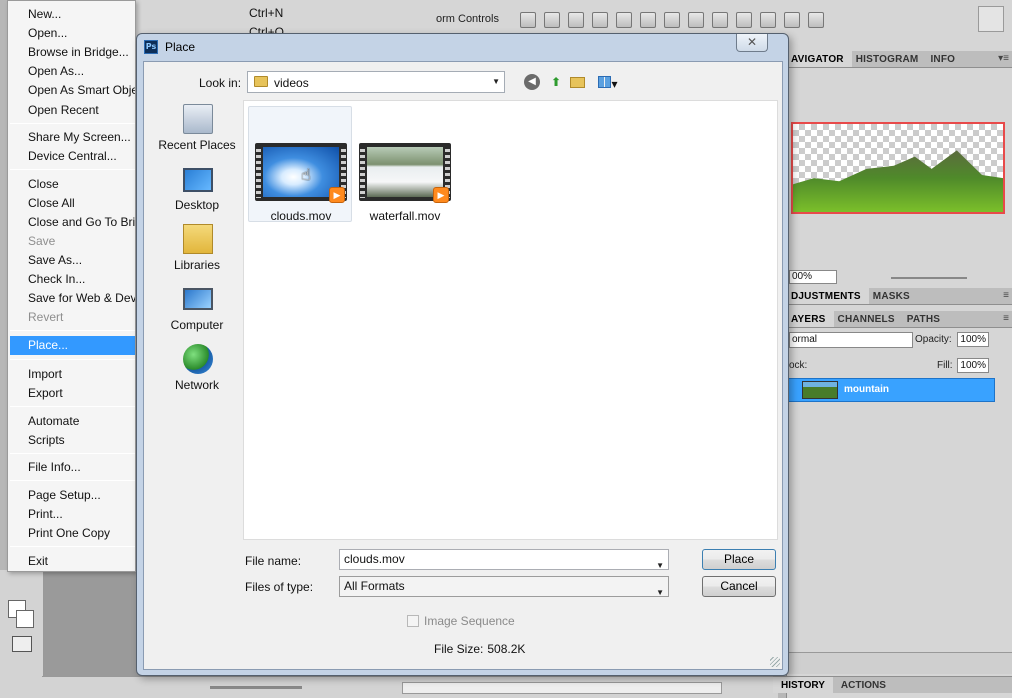  What do you see at coordinates (198, 359) in the screenshot?
I see `network-icon` at bounding box center [198, 359].